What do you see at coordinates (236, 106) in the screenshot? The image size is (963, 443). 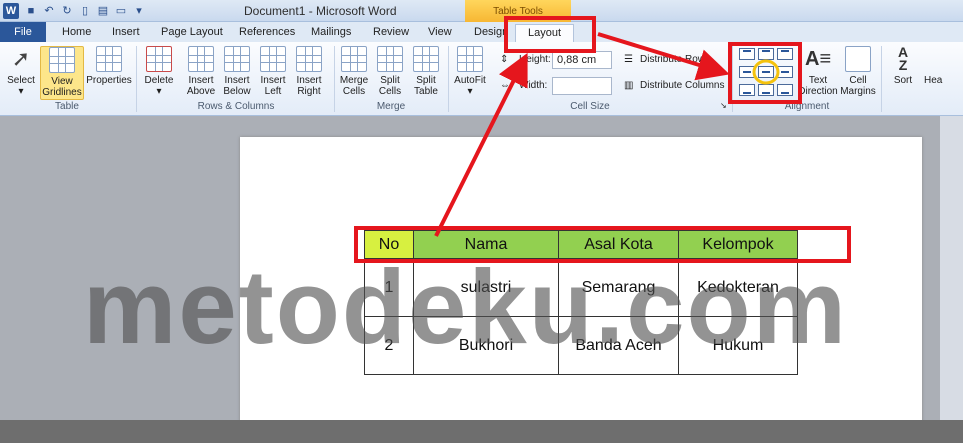 I see `rows-columns-group-label: Rows & Columns` at bounding box center [236, 106].